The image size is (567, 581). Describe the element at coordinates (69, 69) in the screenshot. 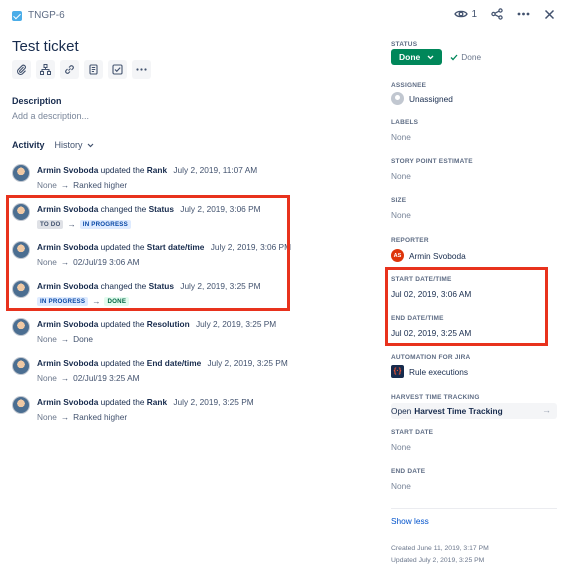

I see `link-issue-button` at that location.